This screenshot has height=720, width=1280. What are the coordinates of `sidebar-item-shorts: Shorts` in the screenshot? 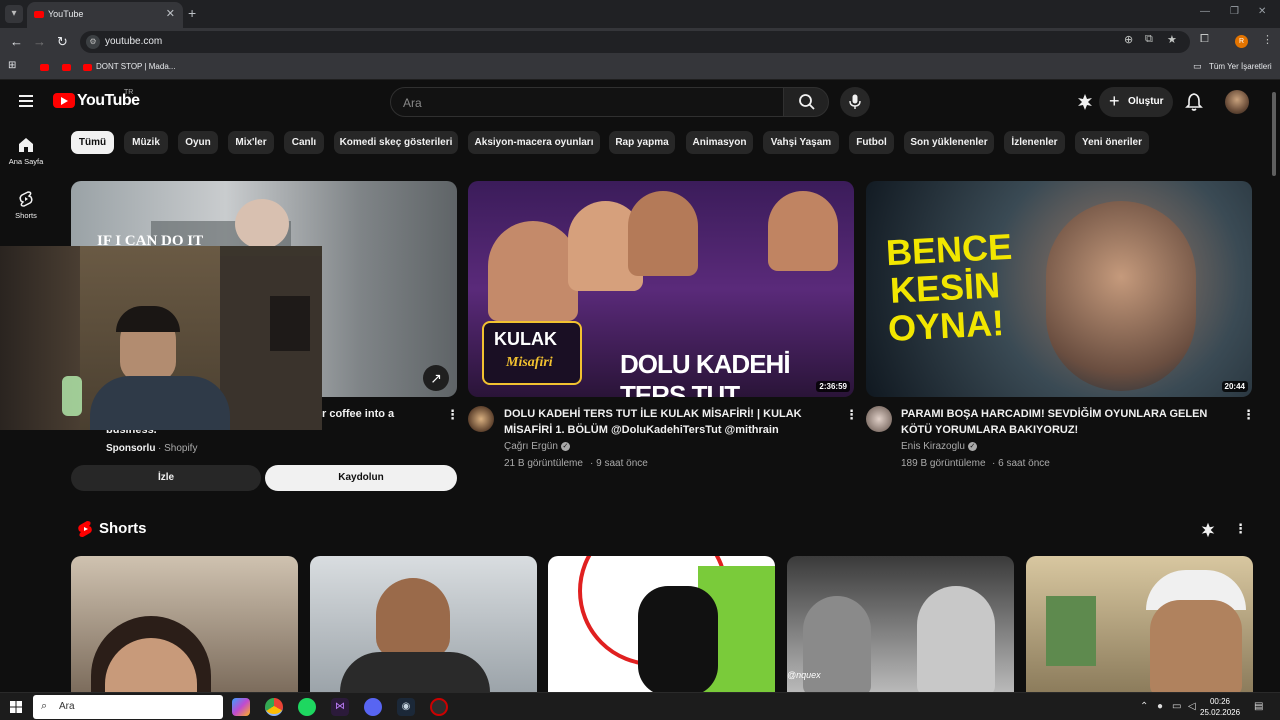 It's located at (26, 205).